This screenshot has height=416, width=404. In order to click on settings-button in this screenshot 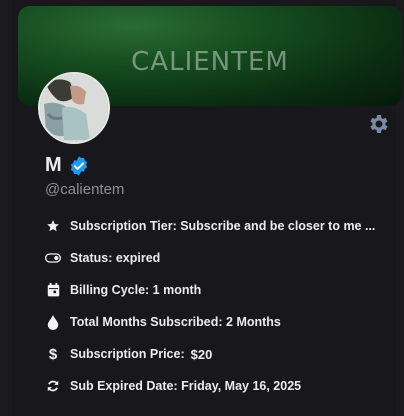, I will do `click(378, 124)`.